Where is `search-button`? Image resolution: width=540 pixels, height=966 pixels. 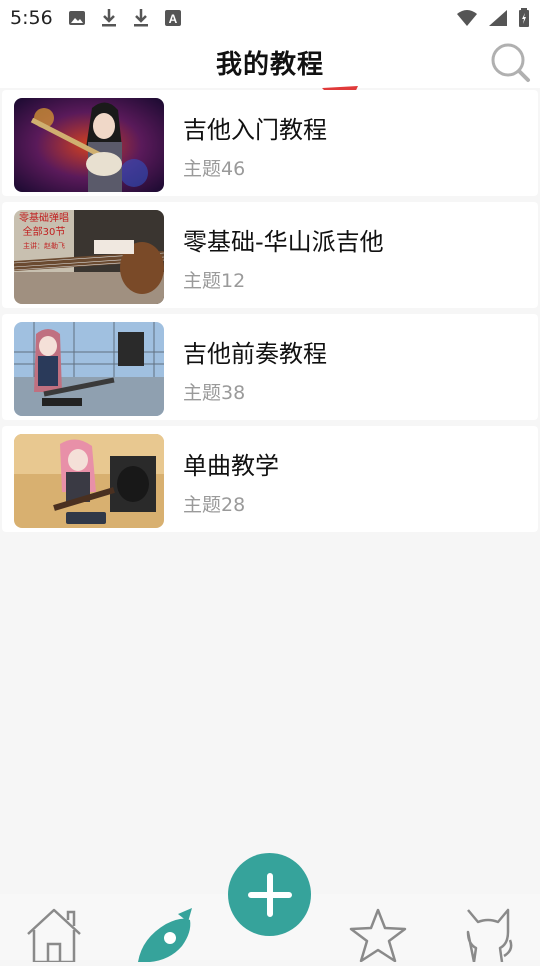 search-button is located at coordinates (511, 63).